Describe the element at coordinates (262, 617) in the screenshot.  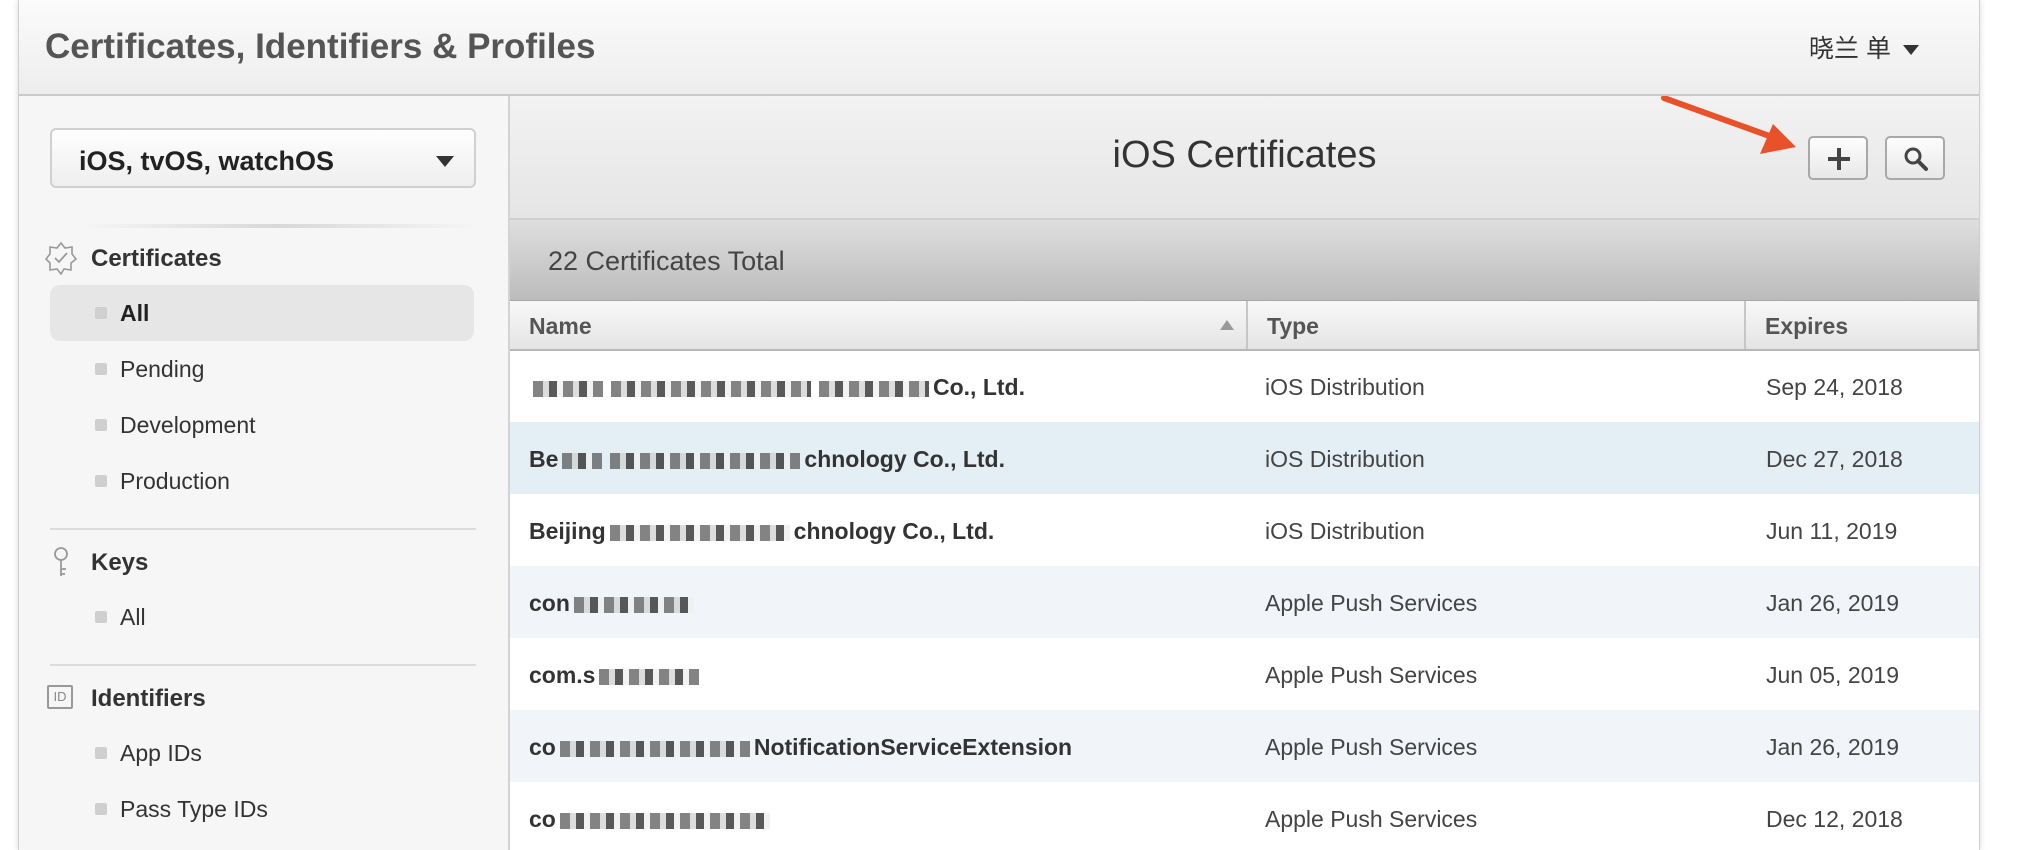
I see `sidebar-item-keys-all: All` at that location.